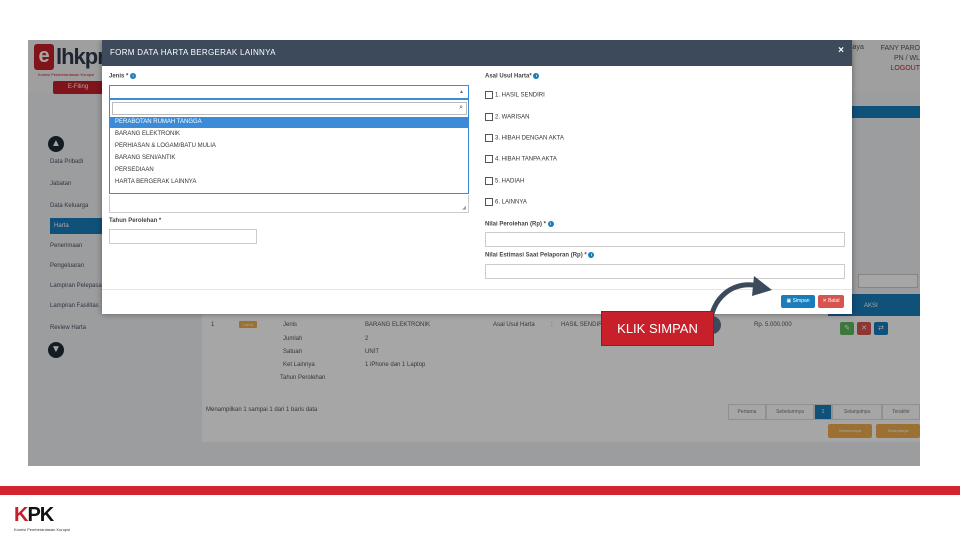 The width and height of the screenshot is (960, 540). Describe the element at coordinates (461, 92) in the screenshot. I see `caret-icon: ▲` at that location.